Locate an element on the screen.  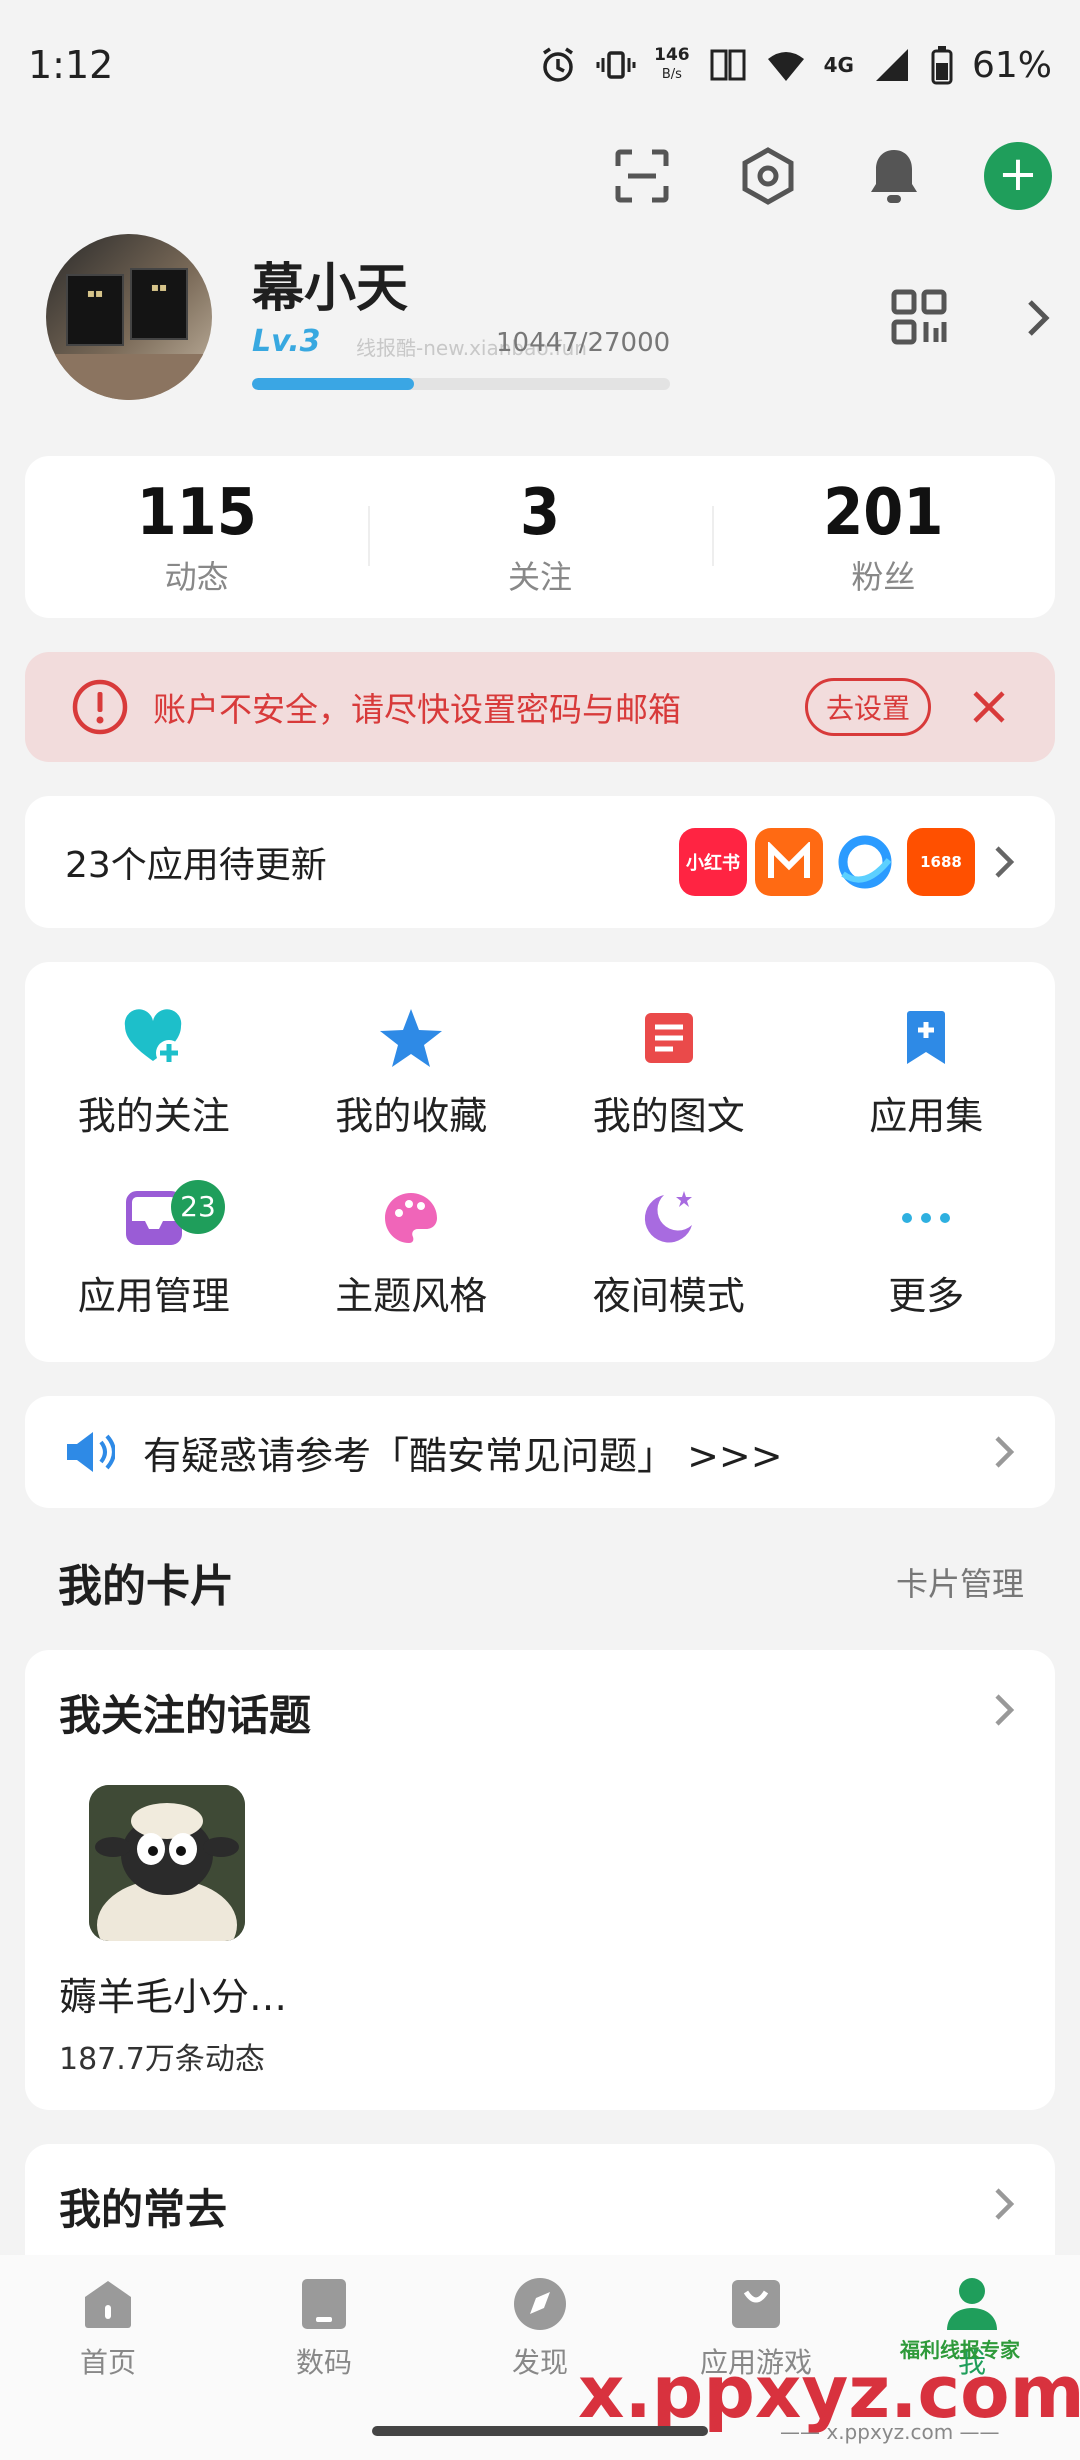
grid-item-app-collections: 应用集 is located at coordinates (927, 1072).